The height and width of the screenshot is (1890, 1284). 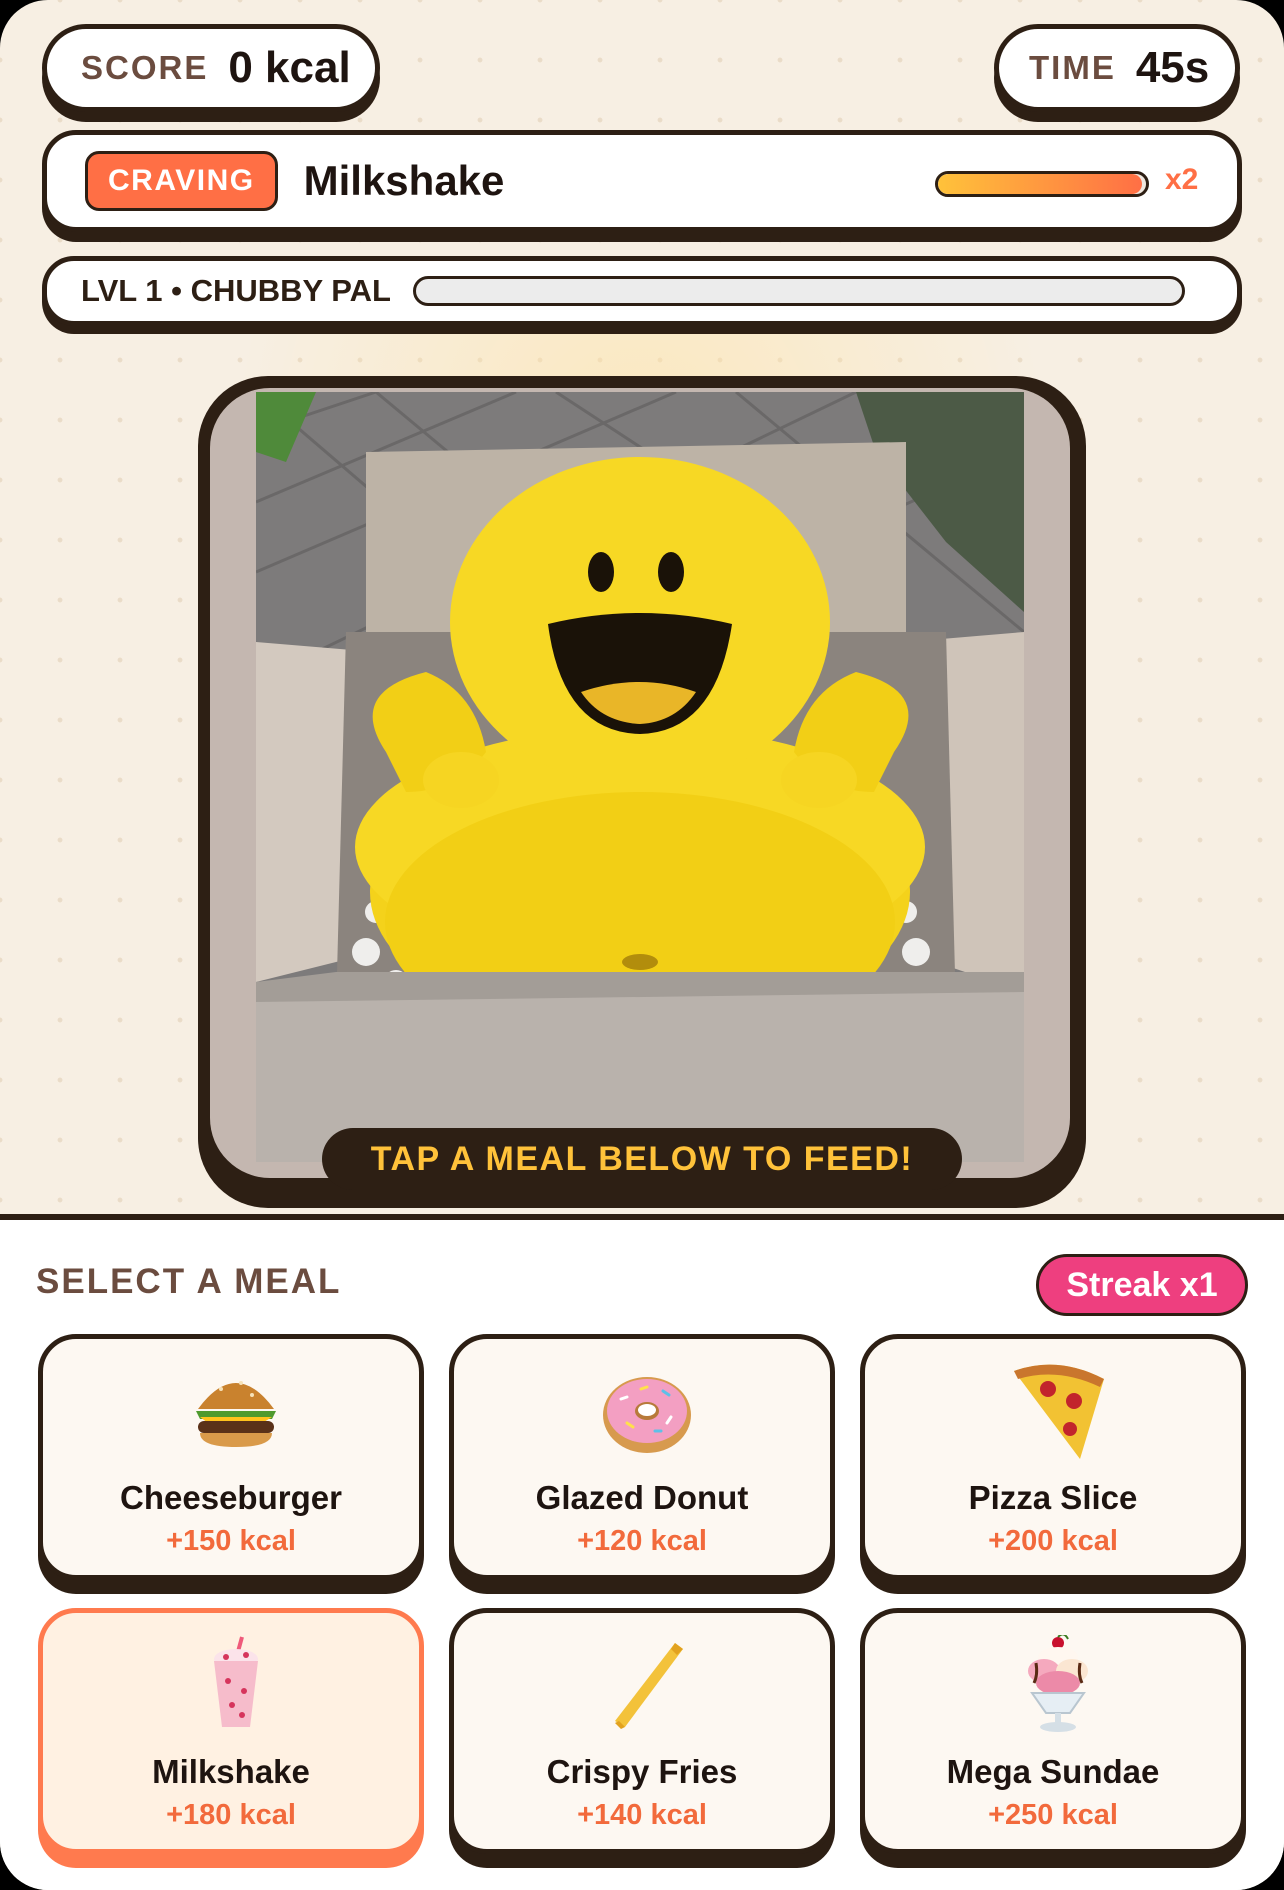 I want to click on craving-item: Milkshake, so click(x=404, y=180).